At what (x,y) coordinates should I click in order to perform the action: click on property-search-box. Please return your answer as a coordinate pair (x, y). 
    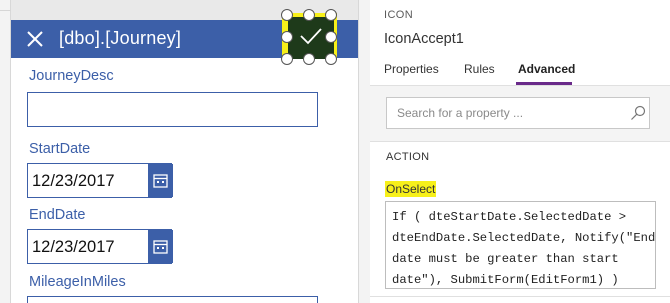
    Looking at the image, I should click on (518, 113).